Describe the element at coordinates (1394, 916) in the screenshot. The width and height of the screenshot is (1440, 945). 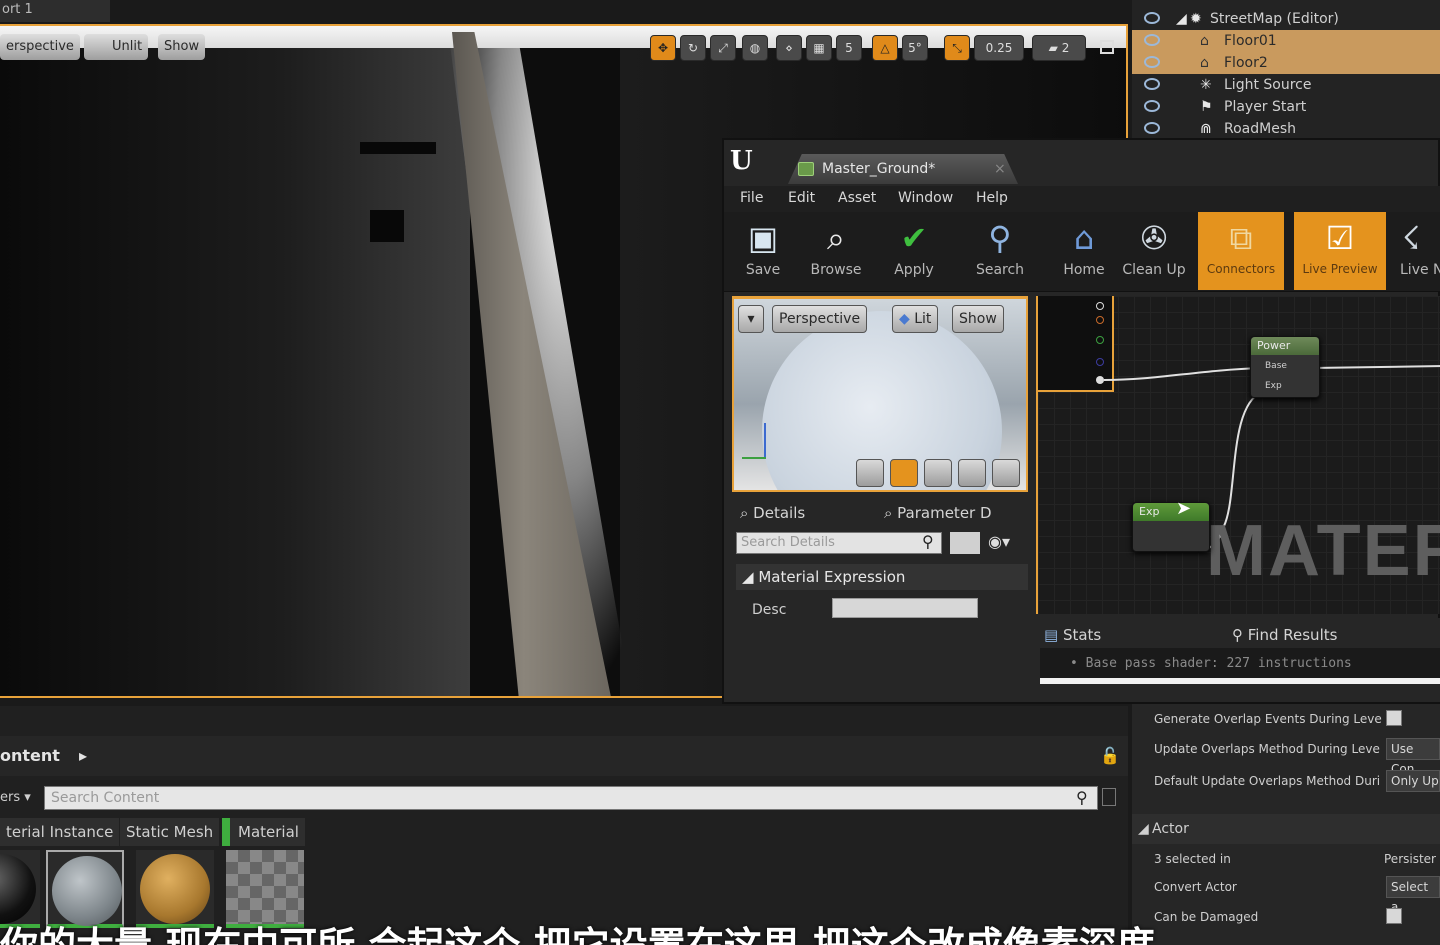
I see `can-be-damaged-checkbox` at that location.